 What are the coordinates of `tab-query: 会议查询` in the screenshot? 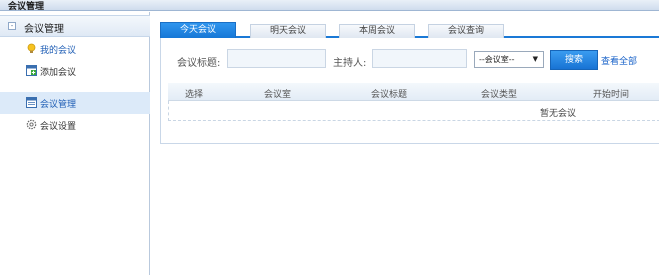 It's located at (466, 31).